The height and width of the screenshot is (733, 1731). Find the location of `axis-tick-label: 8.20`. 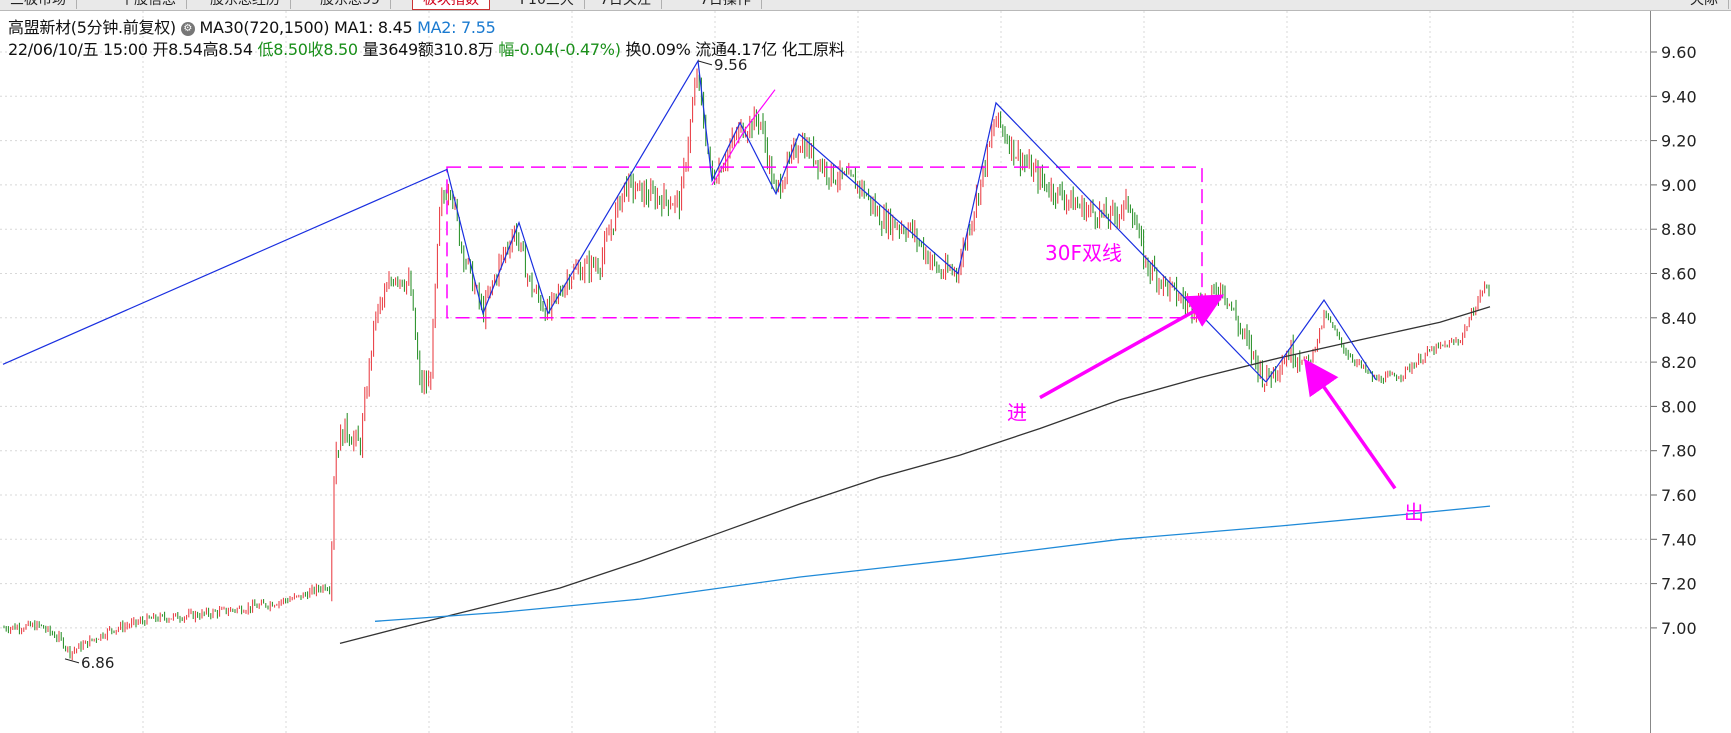

axis-tick-label: 8.20 is located at coordinates (1679, 362).